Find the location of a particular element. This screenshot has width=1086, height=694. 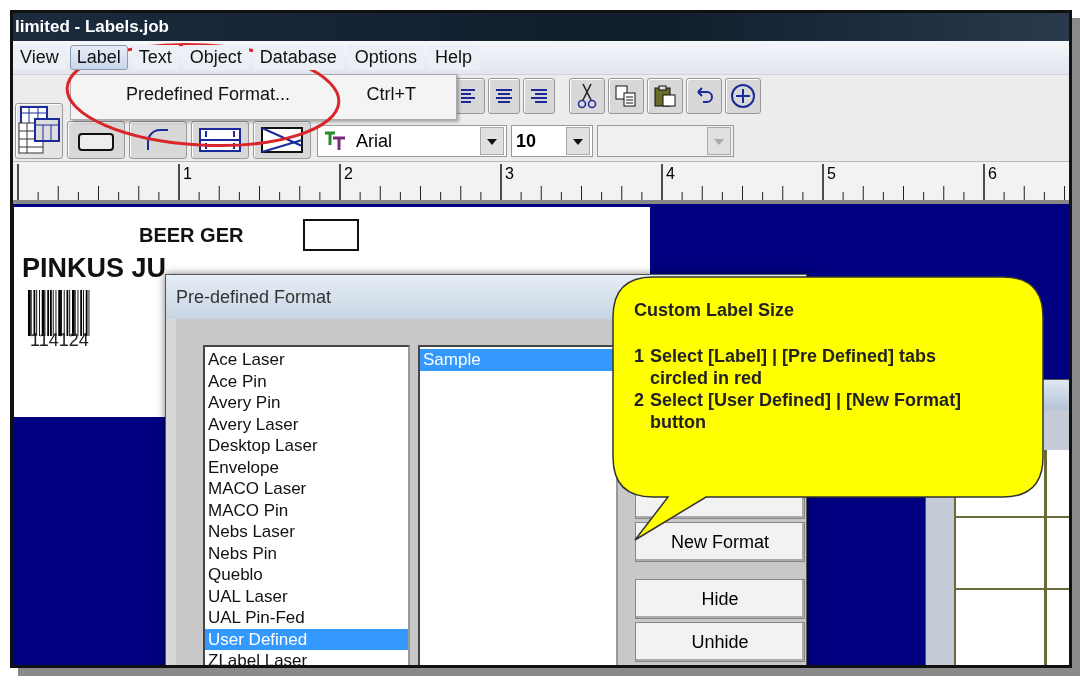

list-item: Nebs Pin is located at coordinates (306, 553).